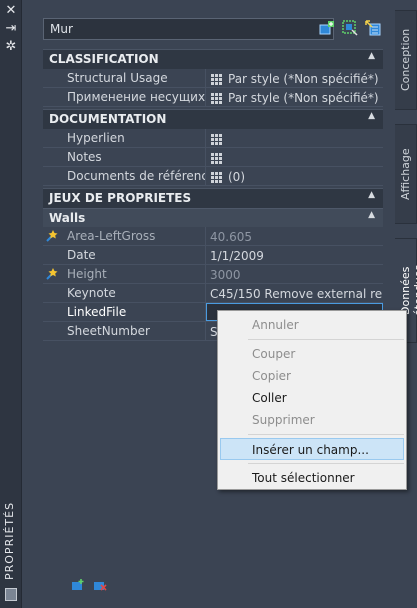 This screenshot has height=608, width=417. I want to click on side-tab-strip: Conception Affichage Données étendues, so click(406, 304).